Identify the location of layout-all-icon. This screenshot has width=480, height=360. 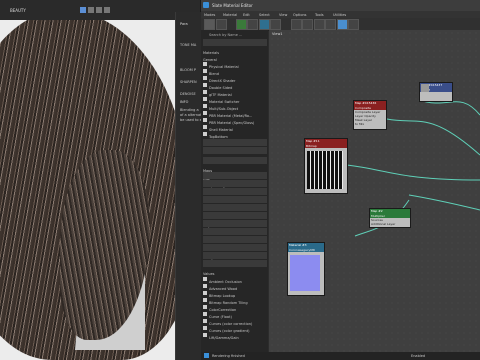
(296, 24).